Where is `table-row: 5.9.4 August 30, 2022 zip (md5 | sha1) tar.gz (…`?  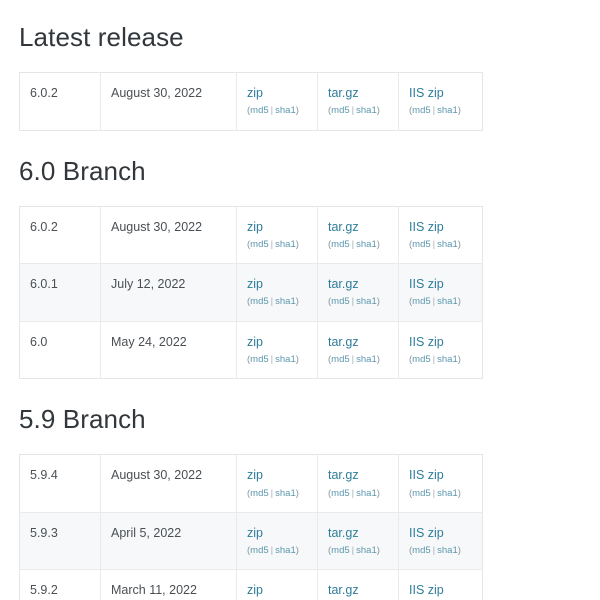
table-row: 5.9.4 August 30, 2022 zip (md5 | sha1) tar.gz (… is located at coordinates (251, 483).